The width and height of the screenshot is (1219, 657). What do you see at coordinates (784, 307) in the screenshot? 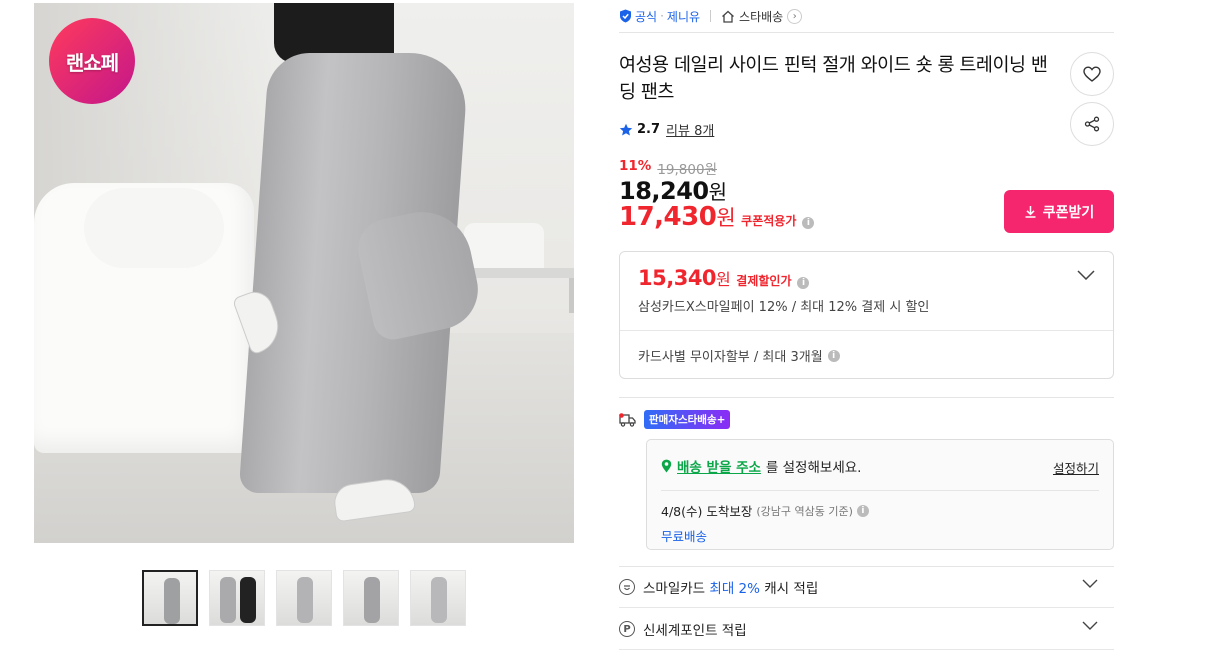
I see `card-discount-desc: 삼성카드X스마일페이 12% / 최대 12% 결제 시 할인` at bounding box center [784, 307].